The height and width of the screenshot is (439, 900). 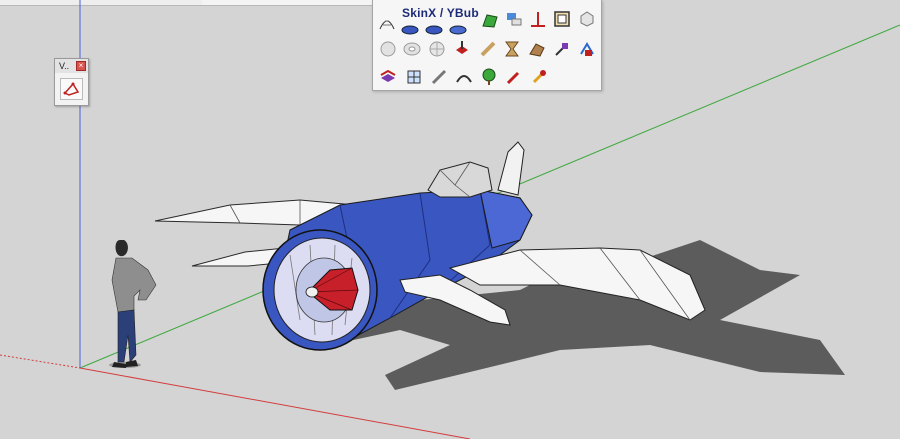 I want to click on dropper-icon, so click(x=539, y=77).